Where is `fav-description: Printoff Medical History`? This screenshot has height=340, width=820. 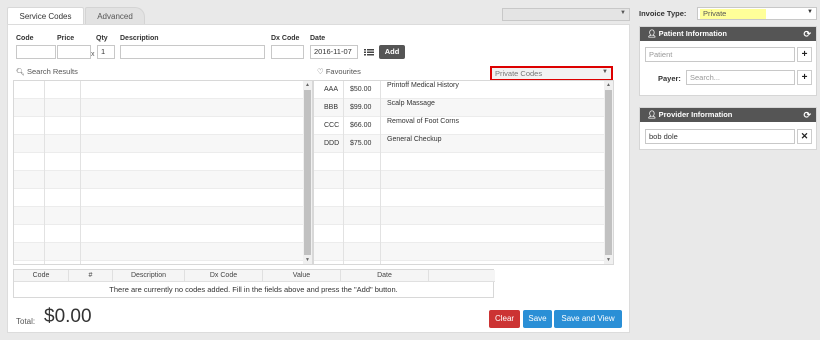
fav-description: Printoff Medical History is located at coordinates (423, 85).